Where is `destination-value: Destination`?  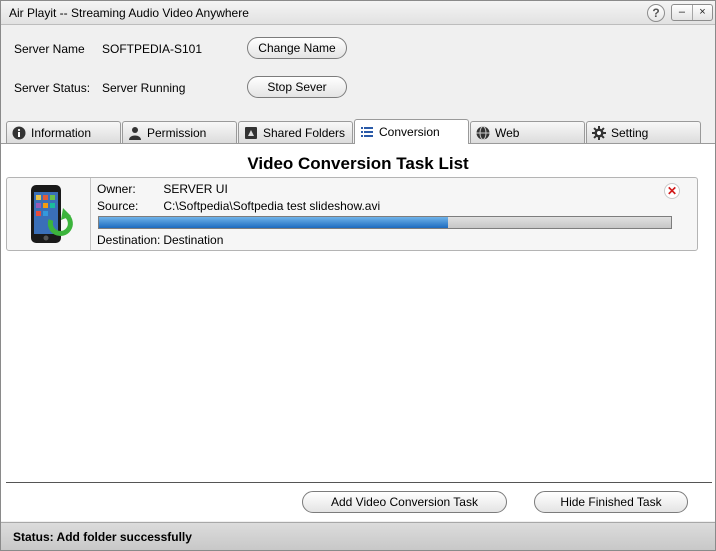 destination-value: Destination is located at coordinates (193, 240).